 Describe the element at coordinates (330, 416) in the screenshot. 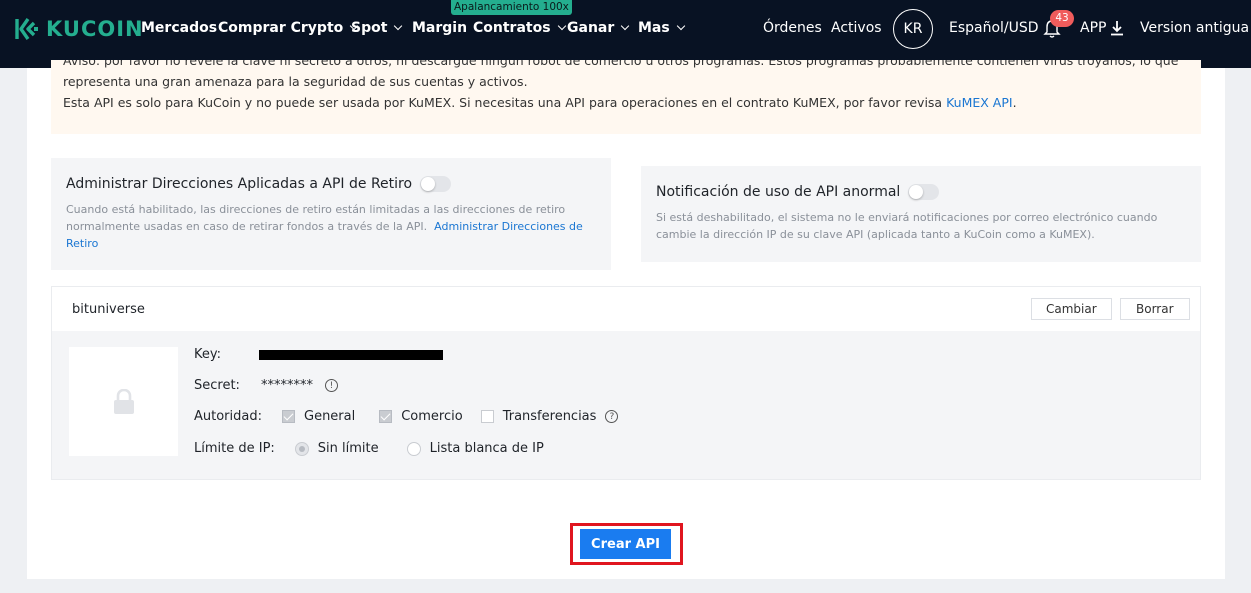

I see `permission-general-label: General` at that location.